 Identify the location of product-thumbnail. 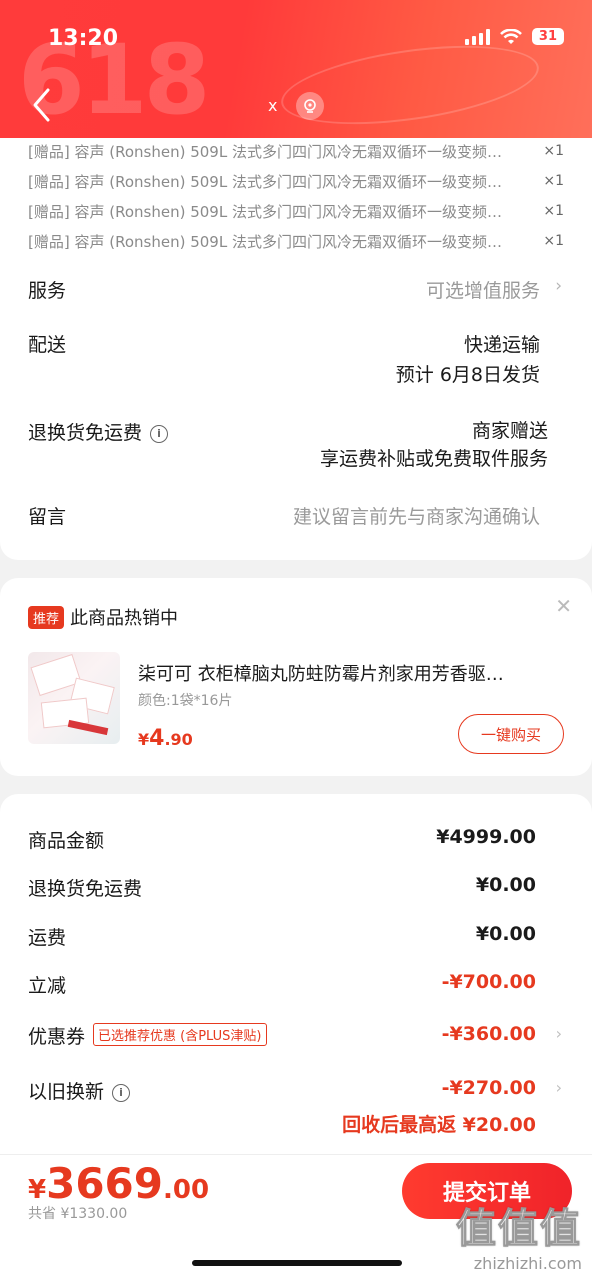
(74, 698).